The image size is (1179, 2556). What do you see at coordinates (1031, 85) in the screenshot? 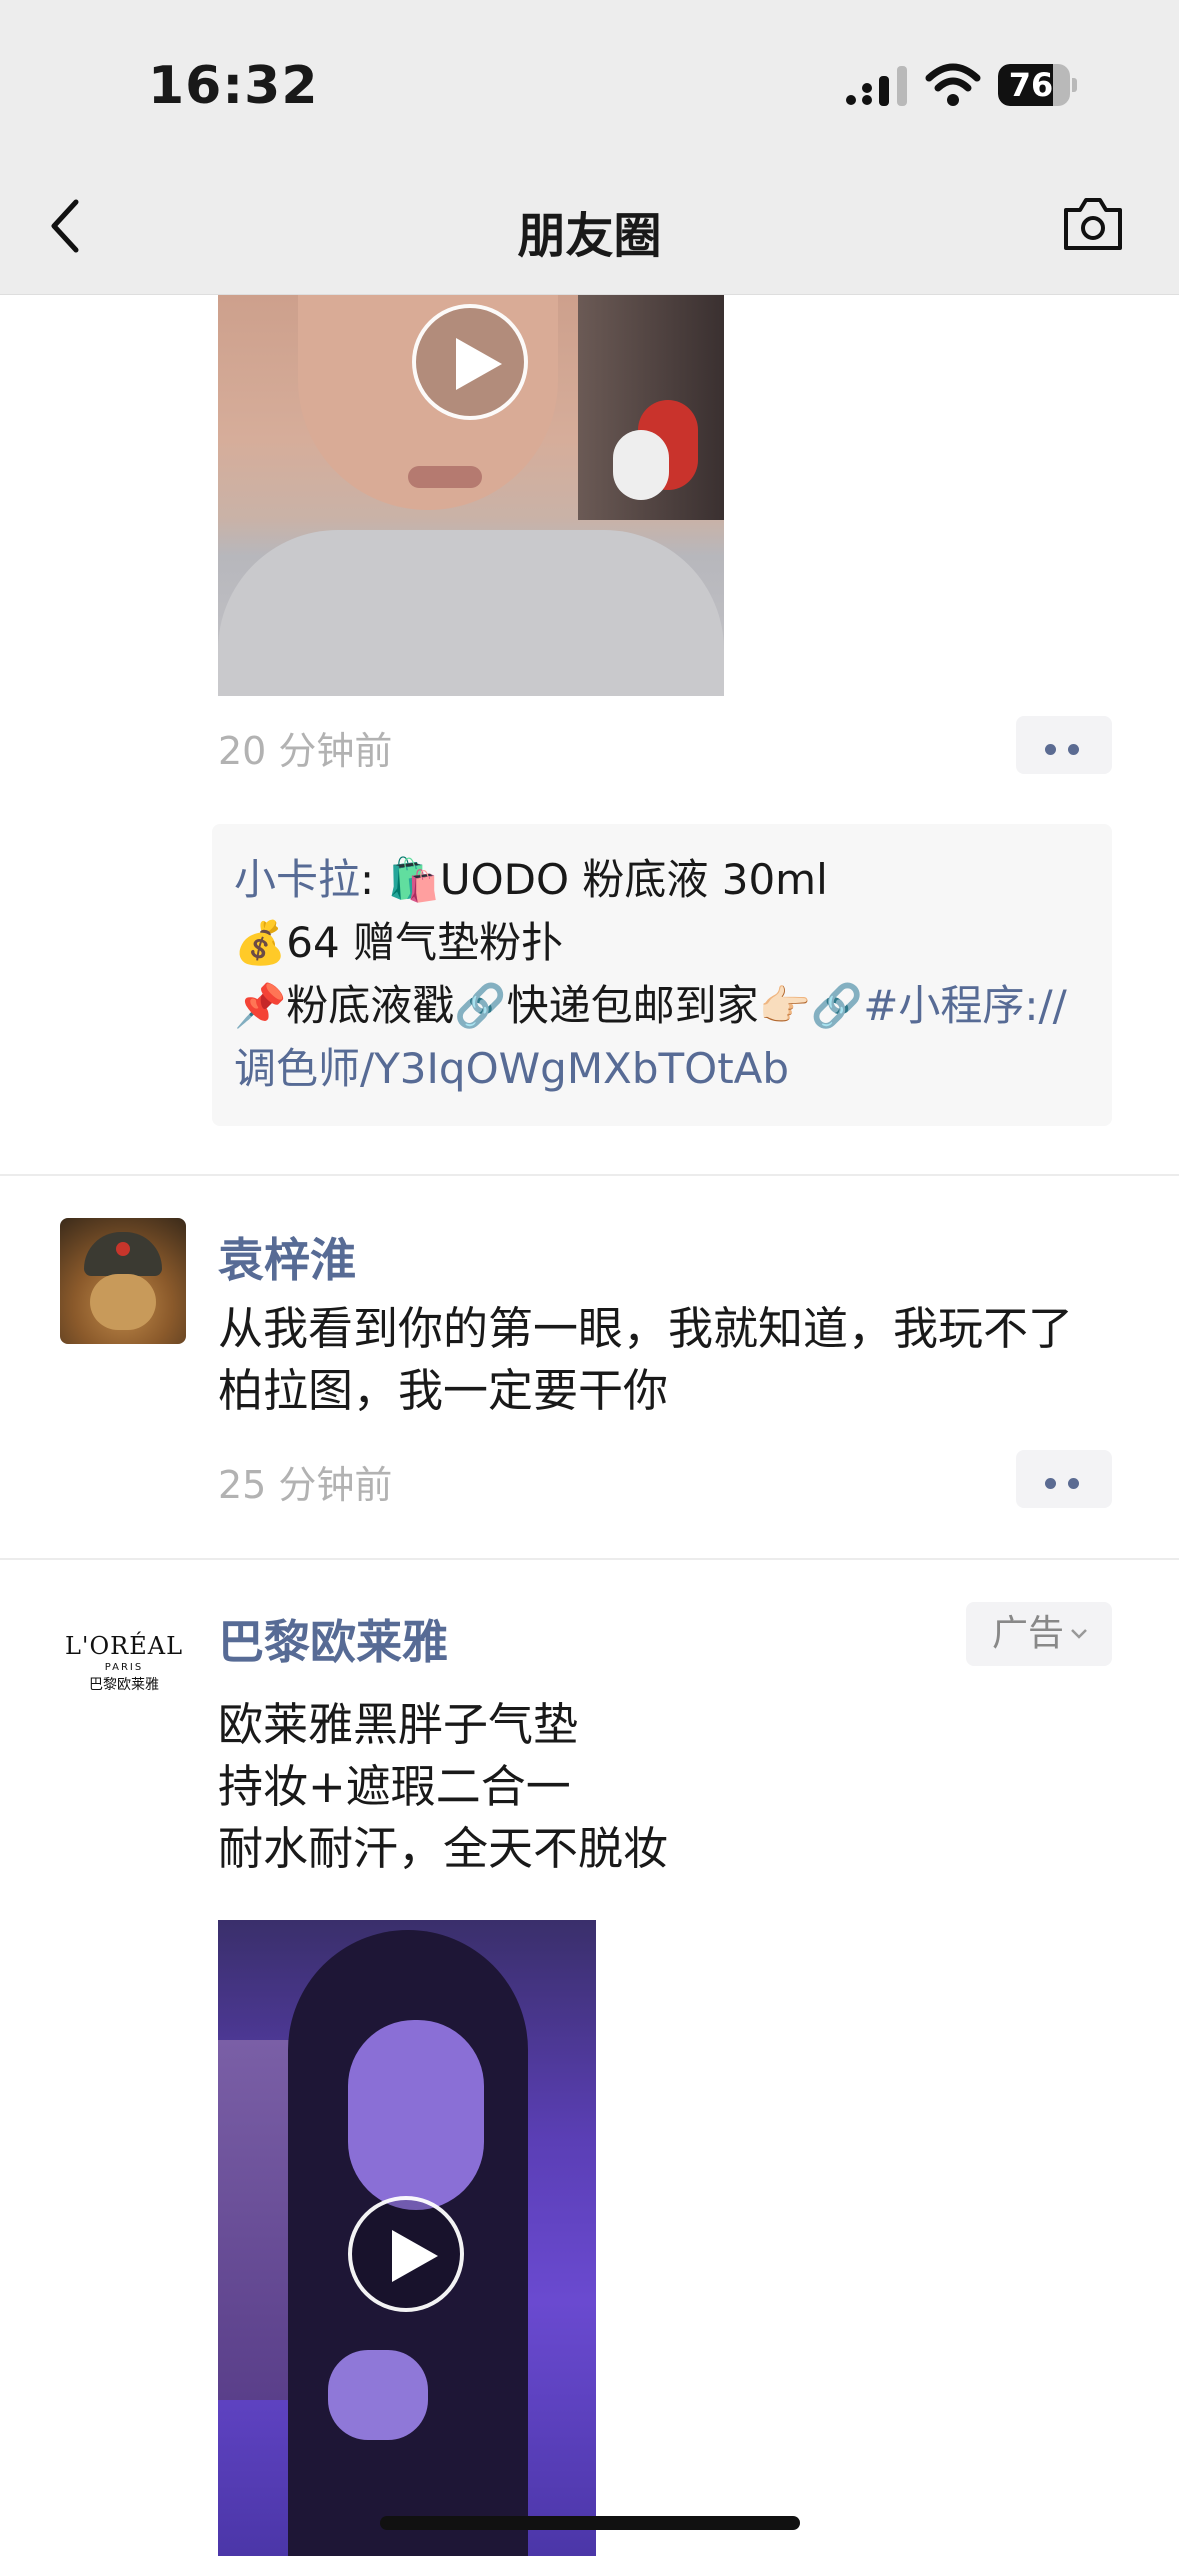
I see `battery-percent: 76` at bounding box center [1031, 85].